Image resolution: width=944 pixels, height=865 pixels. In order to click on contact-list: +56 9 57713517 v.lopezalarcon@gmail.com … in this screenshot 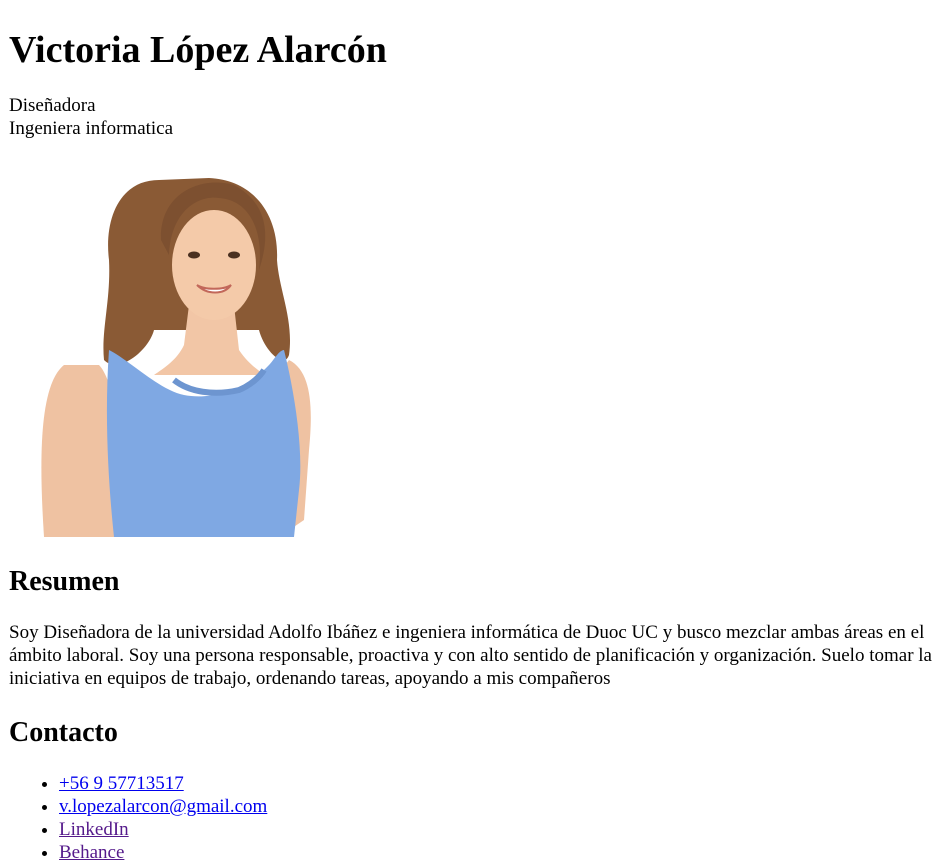, I will do `click(472, 818)`.